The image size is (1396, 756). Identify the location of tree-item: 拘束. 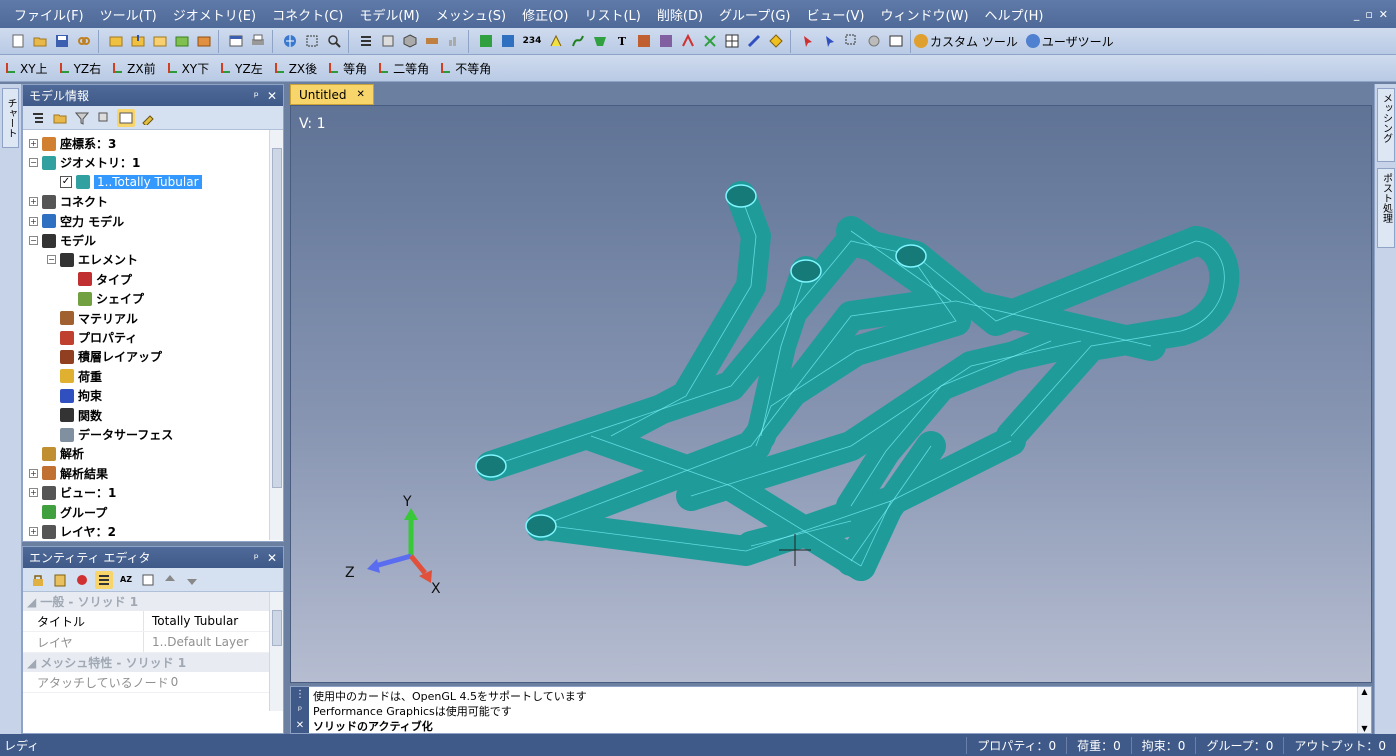
(74, 395).